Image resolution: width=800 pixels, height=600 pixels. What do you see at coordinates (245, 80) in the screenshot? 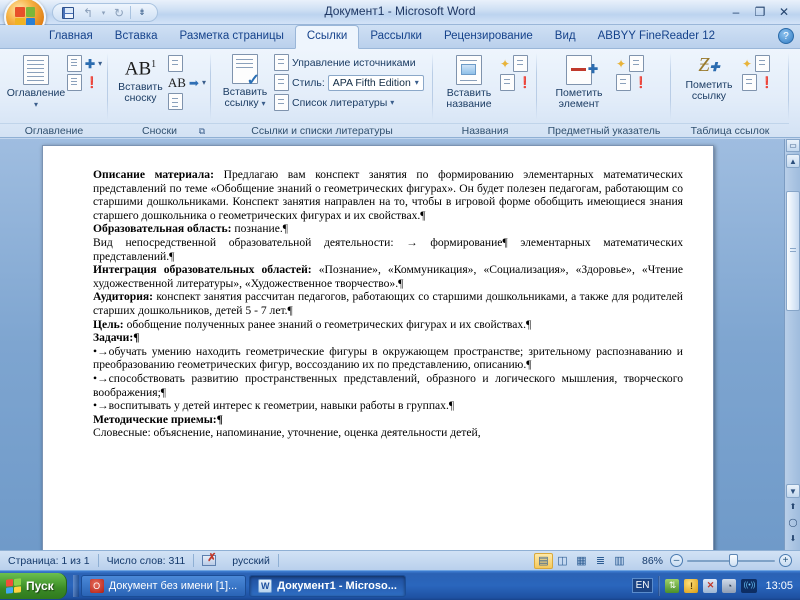
I see `insert-citation-button: ✓ Вставить ссылку ▾` at bounding box center [245, 80].